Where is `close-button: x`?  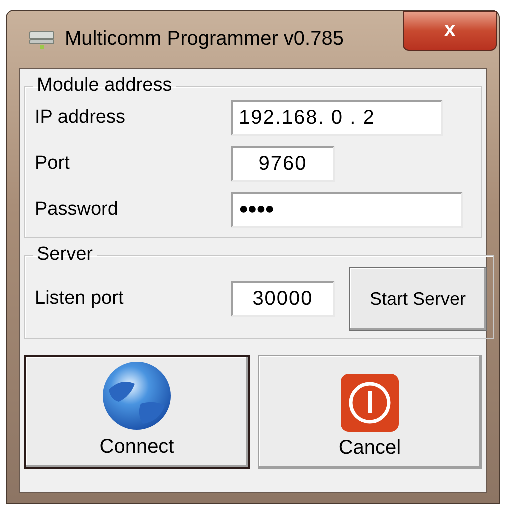 close-button: x is located at coordinates (450, 30).